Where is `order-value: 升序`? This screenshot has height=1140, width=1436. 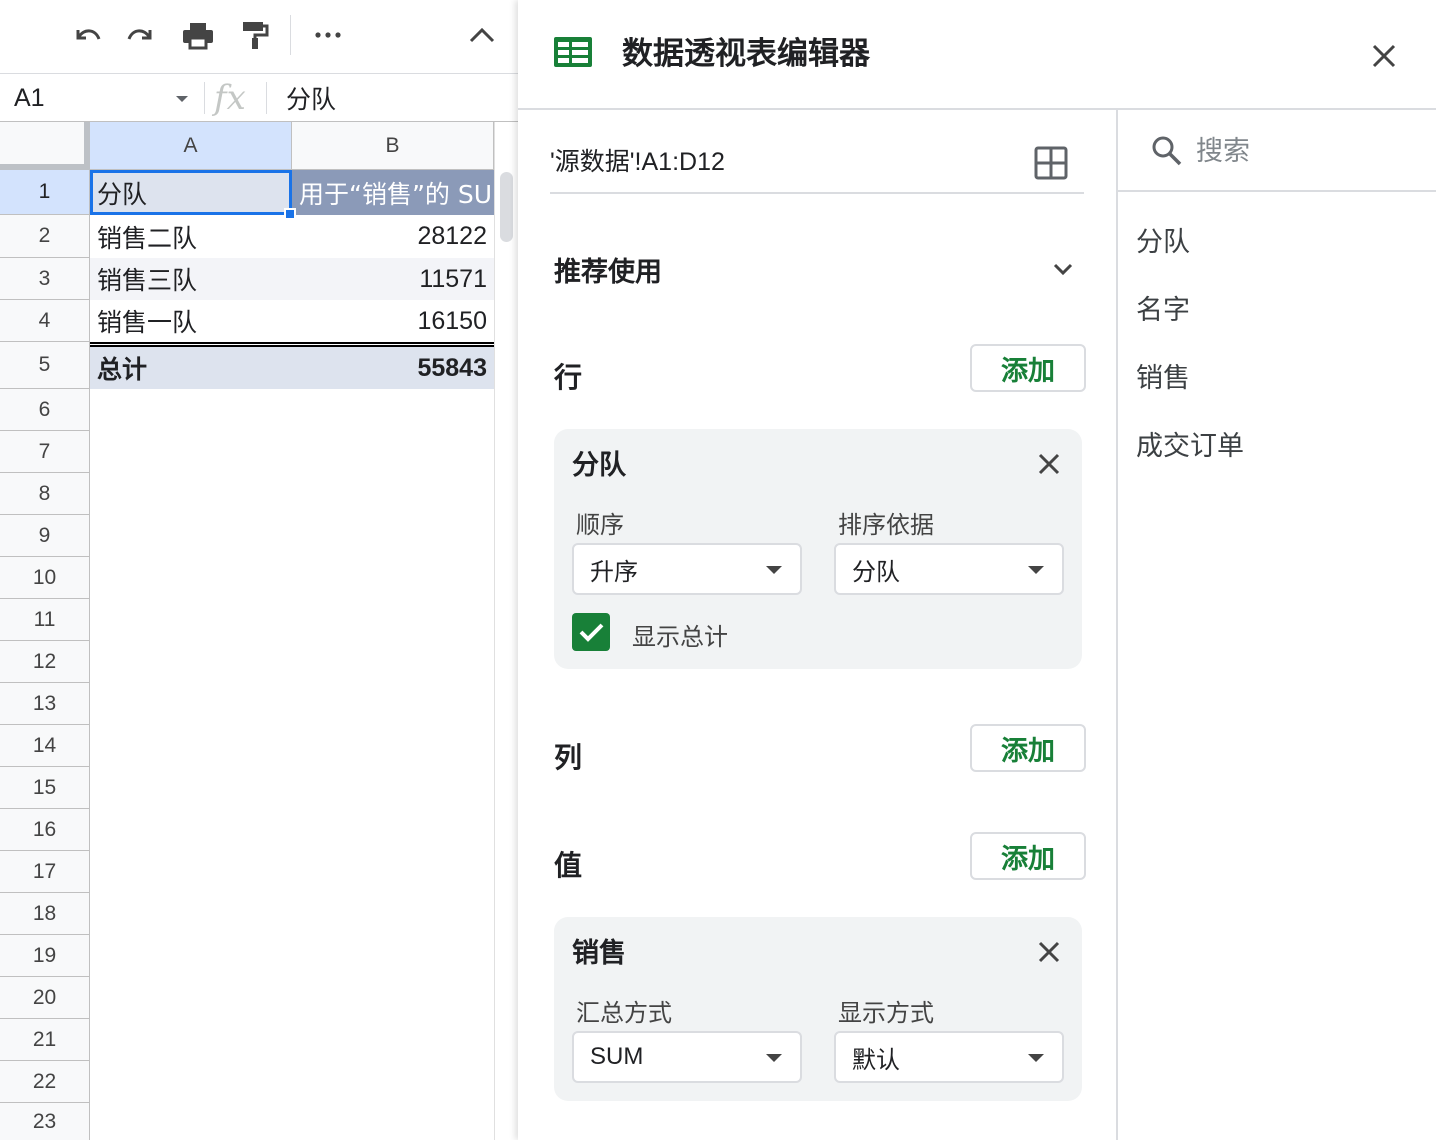 order-value: 升序 is located at coordinates (614, 571).